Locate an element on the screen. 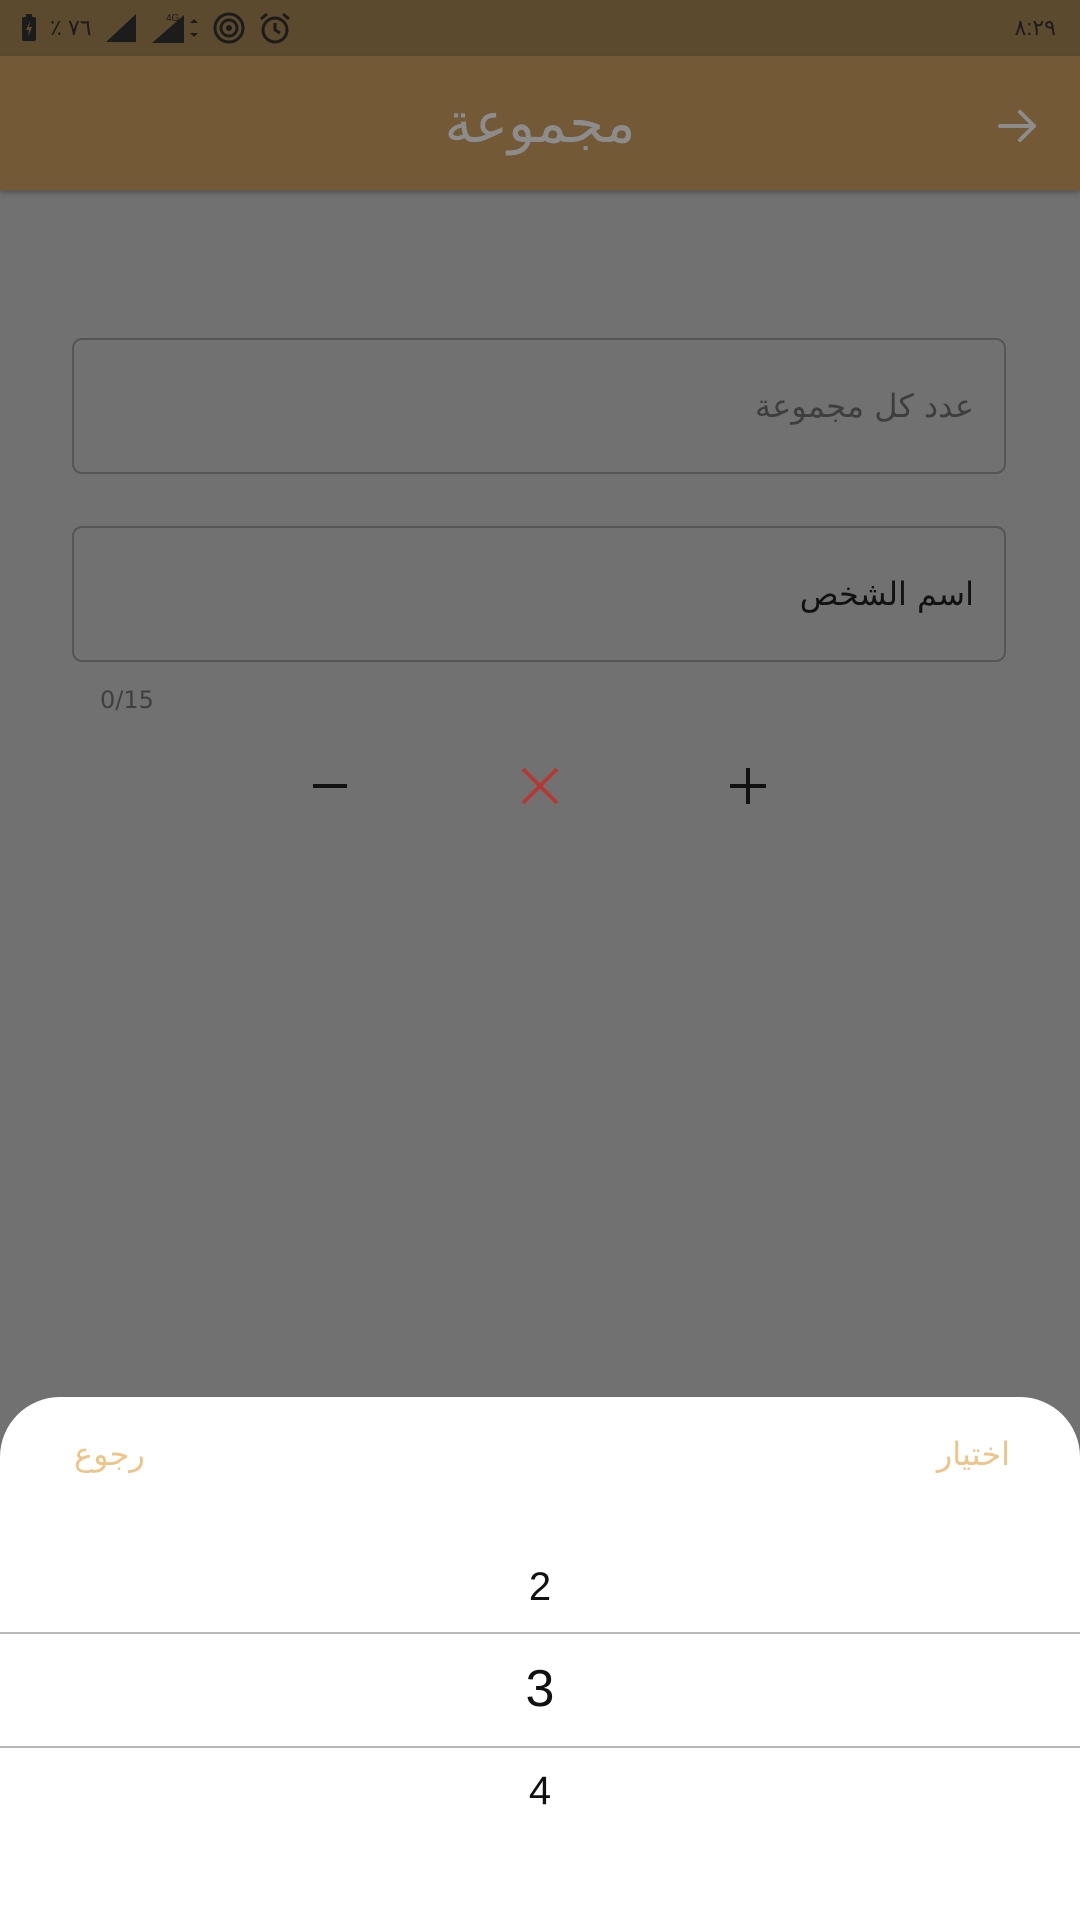  arrow-right-icon is located at coordinates (1018, 126).